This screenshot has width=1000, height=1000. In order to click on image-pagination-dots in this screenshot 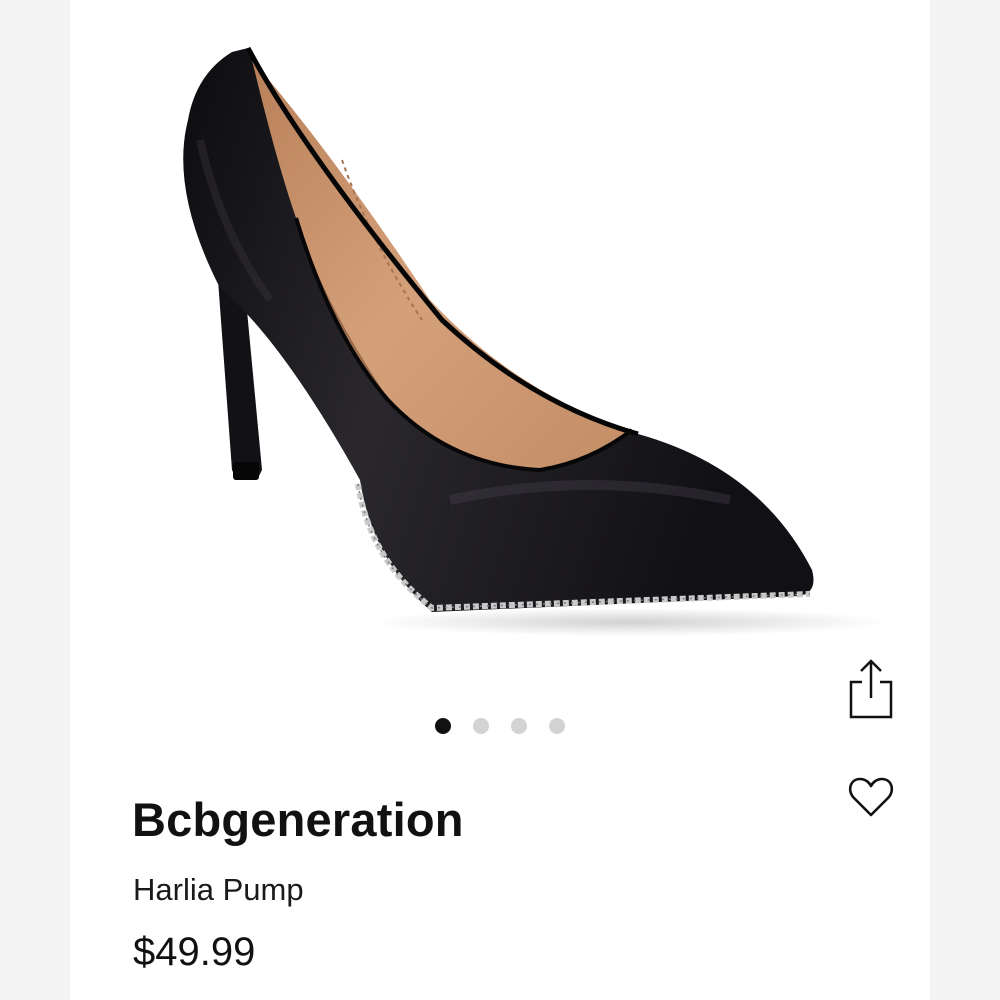, I will do `click(500, 726)`.